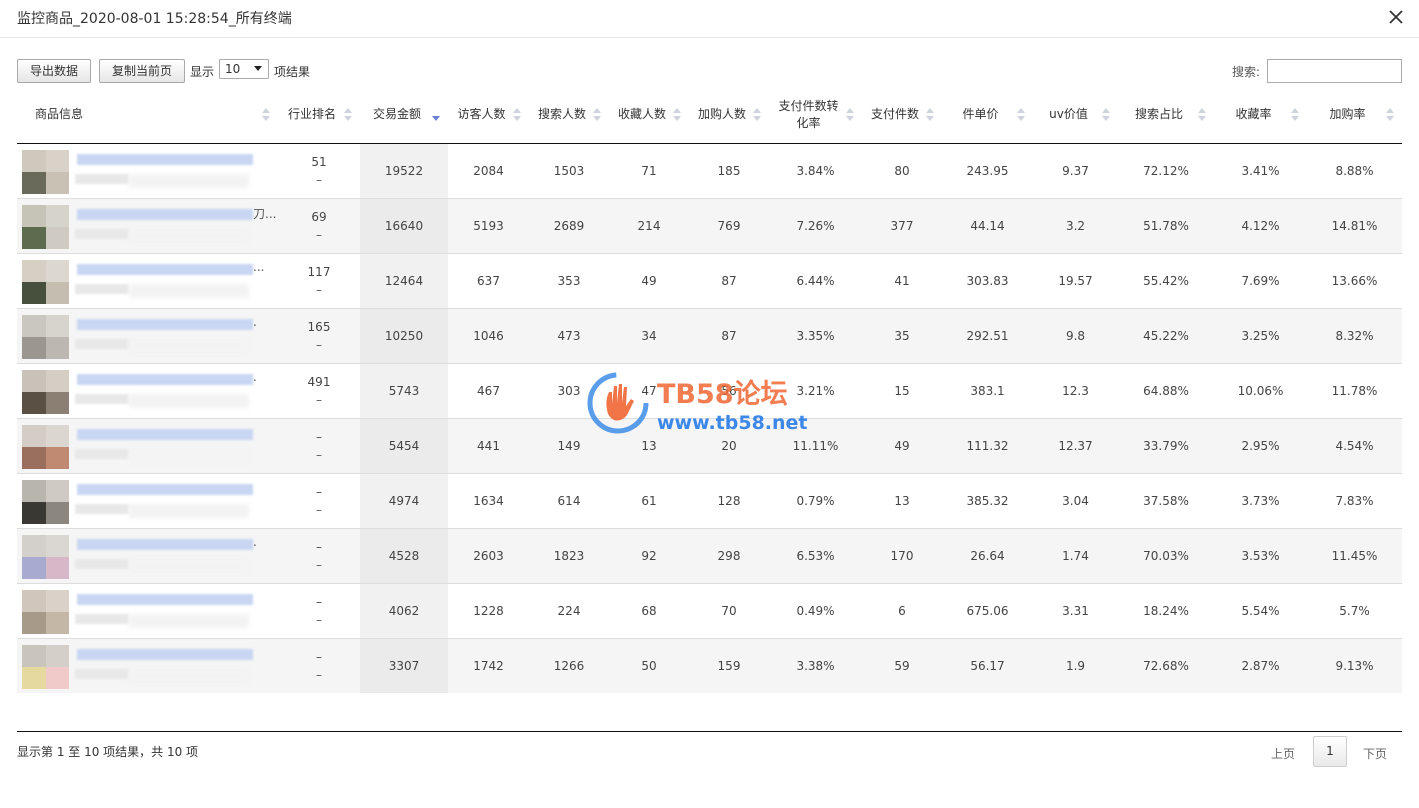 The height and width of the screenshot is (808, 1419). What do you see at coordinates (1396, 17) in the screenshot?
I see `close-icon` at bounding box center [1396, 17].